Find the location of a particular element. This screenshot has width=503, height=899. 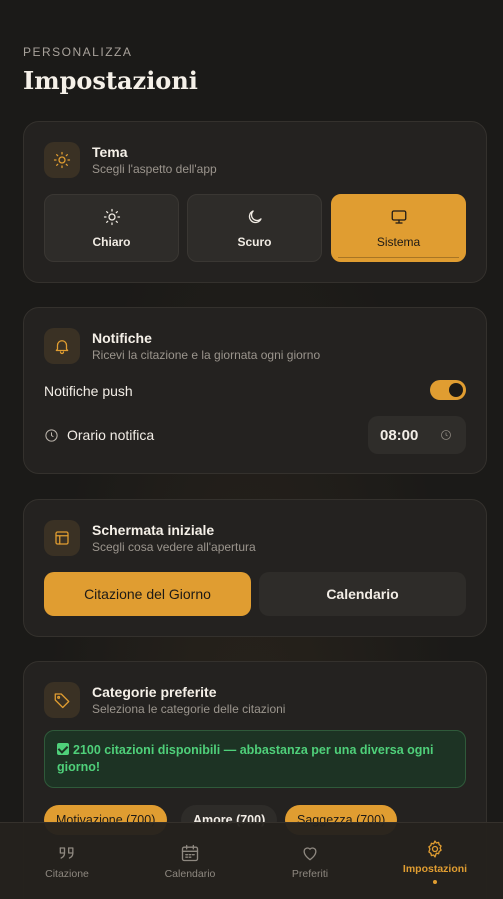

calendar-icon is located at coordinates (190, 853).